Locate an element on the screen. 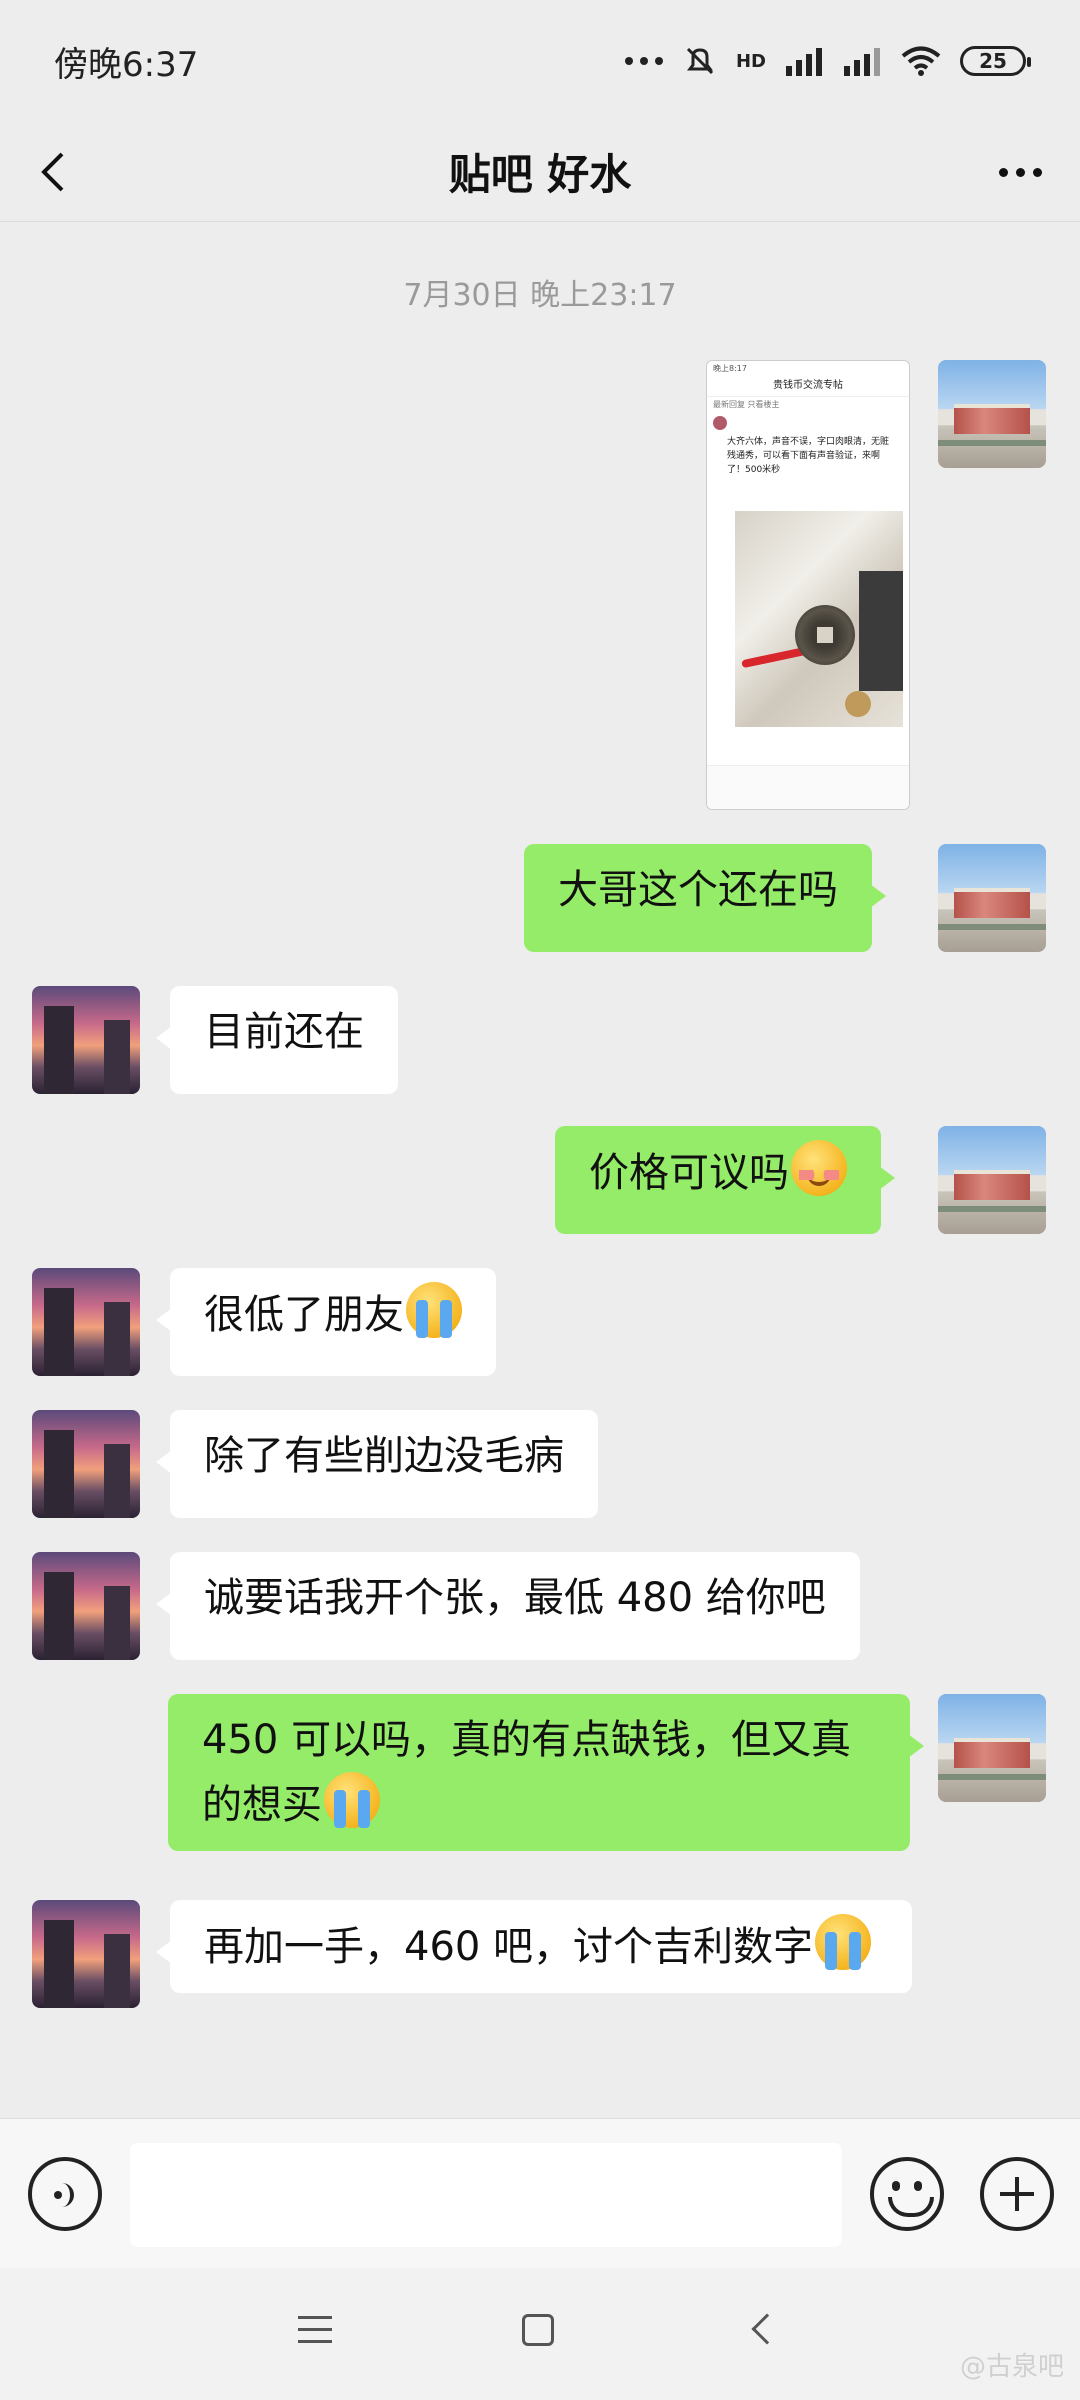 This screenshot has height=2400, width=1080. message-text: 大哥这个还在吗 is located at coordinates (698, 890).